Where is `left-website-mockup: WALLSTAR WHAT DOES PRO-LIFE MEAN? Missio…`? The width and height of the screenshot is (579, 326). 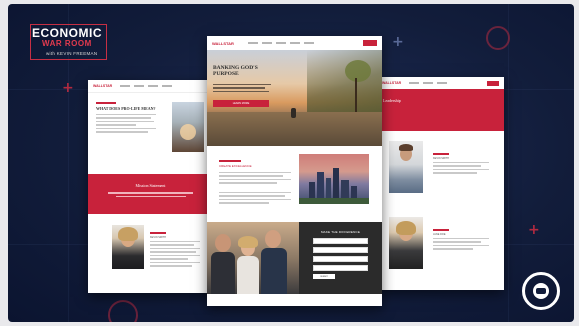 left-website-mockup: WALLSTAR WHAT DOES PRO-LIFE MEAN? Missio… is located at coordinates (150, 186).